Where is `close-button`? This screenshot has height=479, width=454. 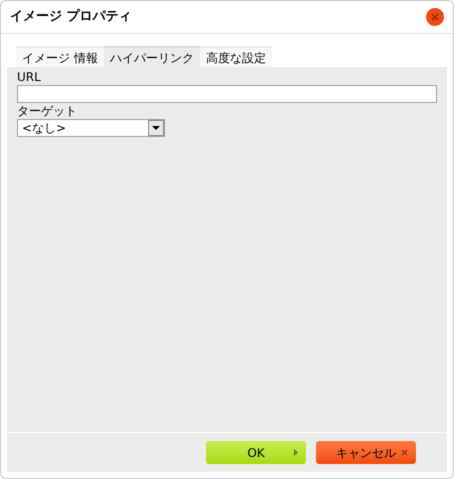 close-button is located at coordinates (435, 17).